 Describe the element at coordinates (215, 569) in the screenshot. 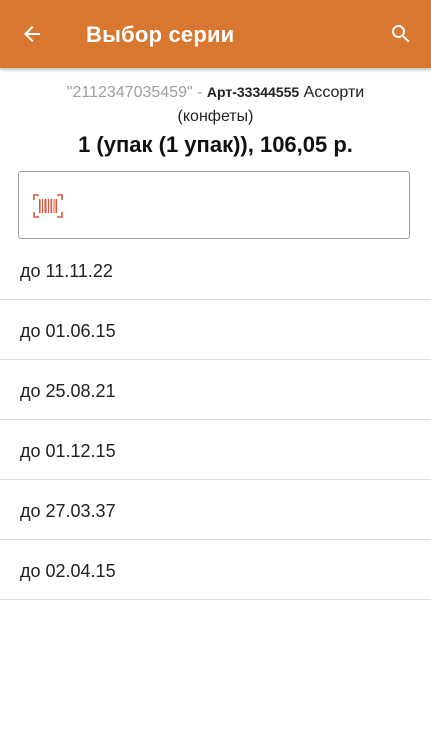

I see `series-item: до 02.04.15` at that location.